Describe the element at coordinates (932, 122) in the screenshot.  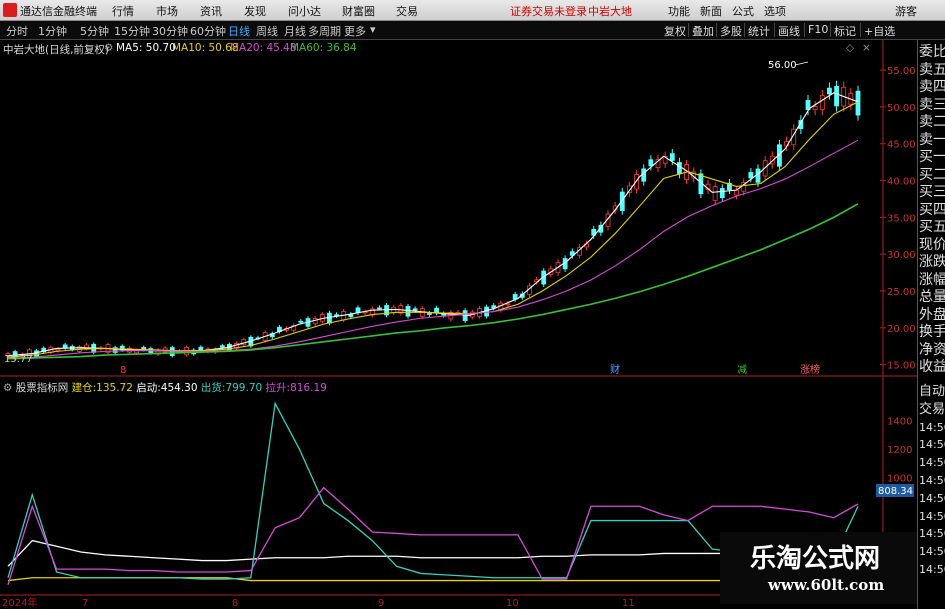
I see `quote-row-4: 卖二` at that location.